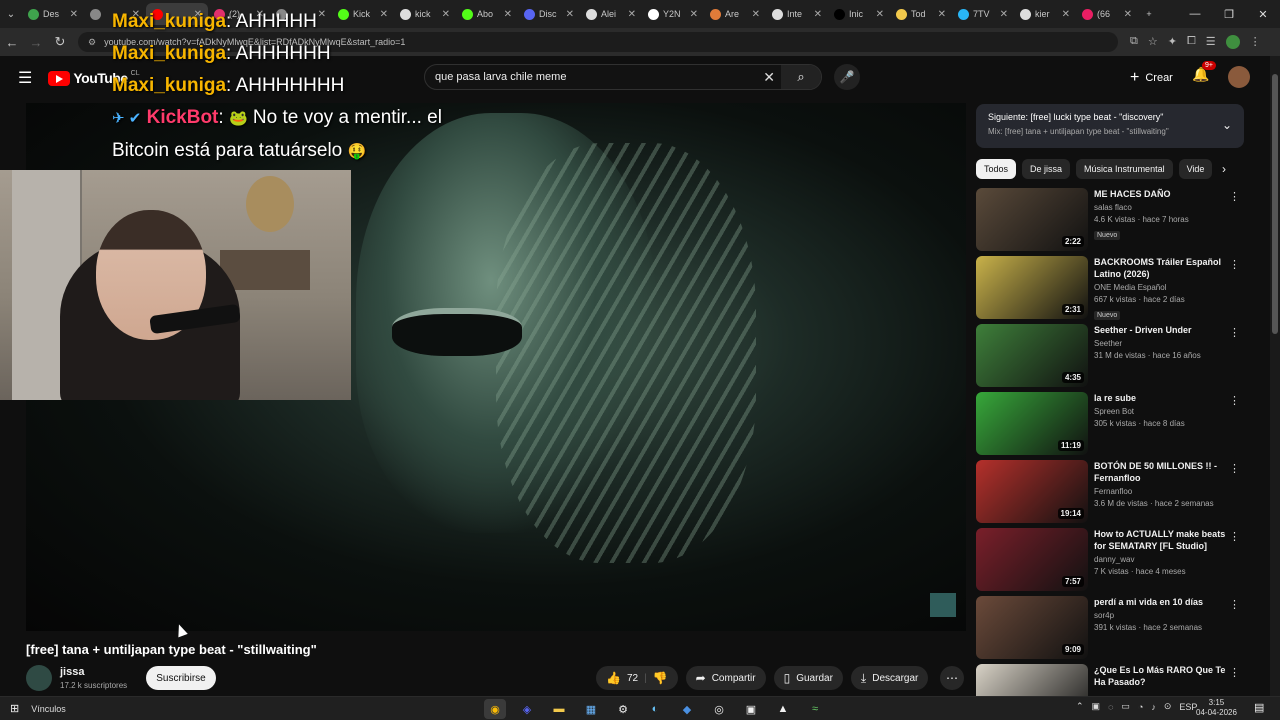  Describe the element at coordinates (1160, 287) in the screenshot. I see `recommendation-channel: ONE Media Español` at that location.